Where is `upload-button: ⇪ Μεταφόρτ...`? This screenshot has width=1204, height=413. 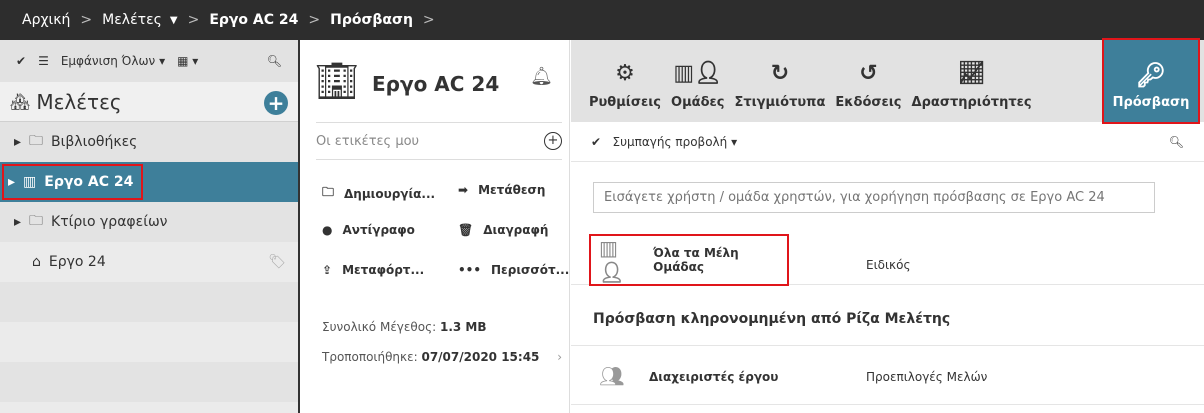 upload-button: ⇪ Μεταφόρτ... is located at coordinates (373, 270).